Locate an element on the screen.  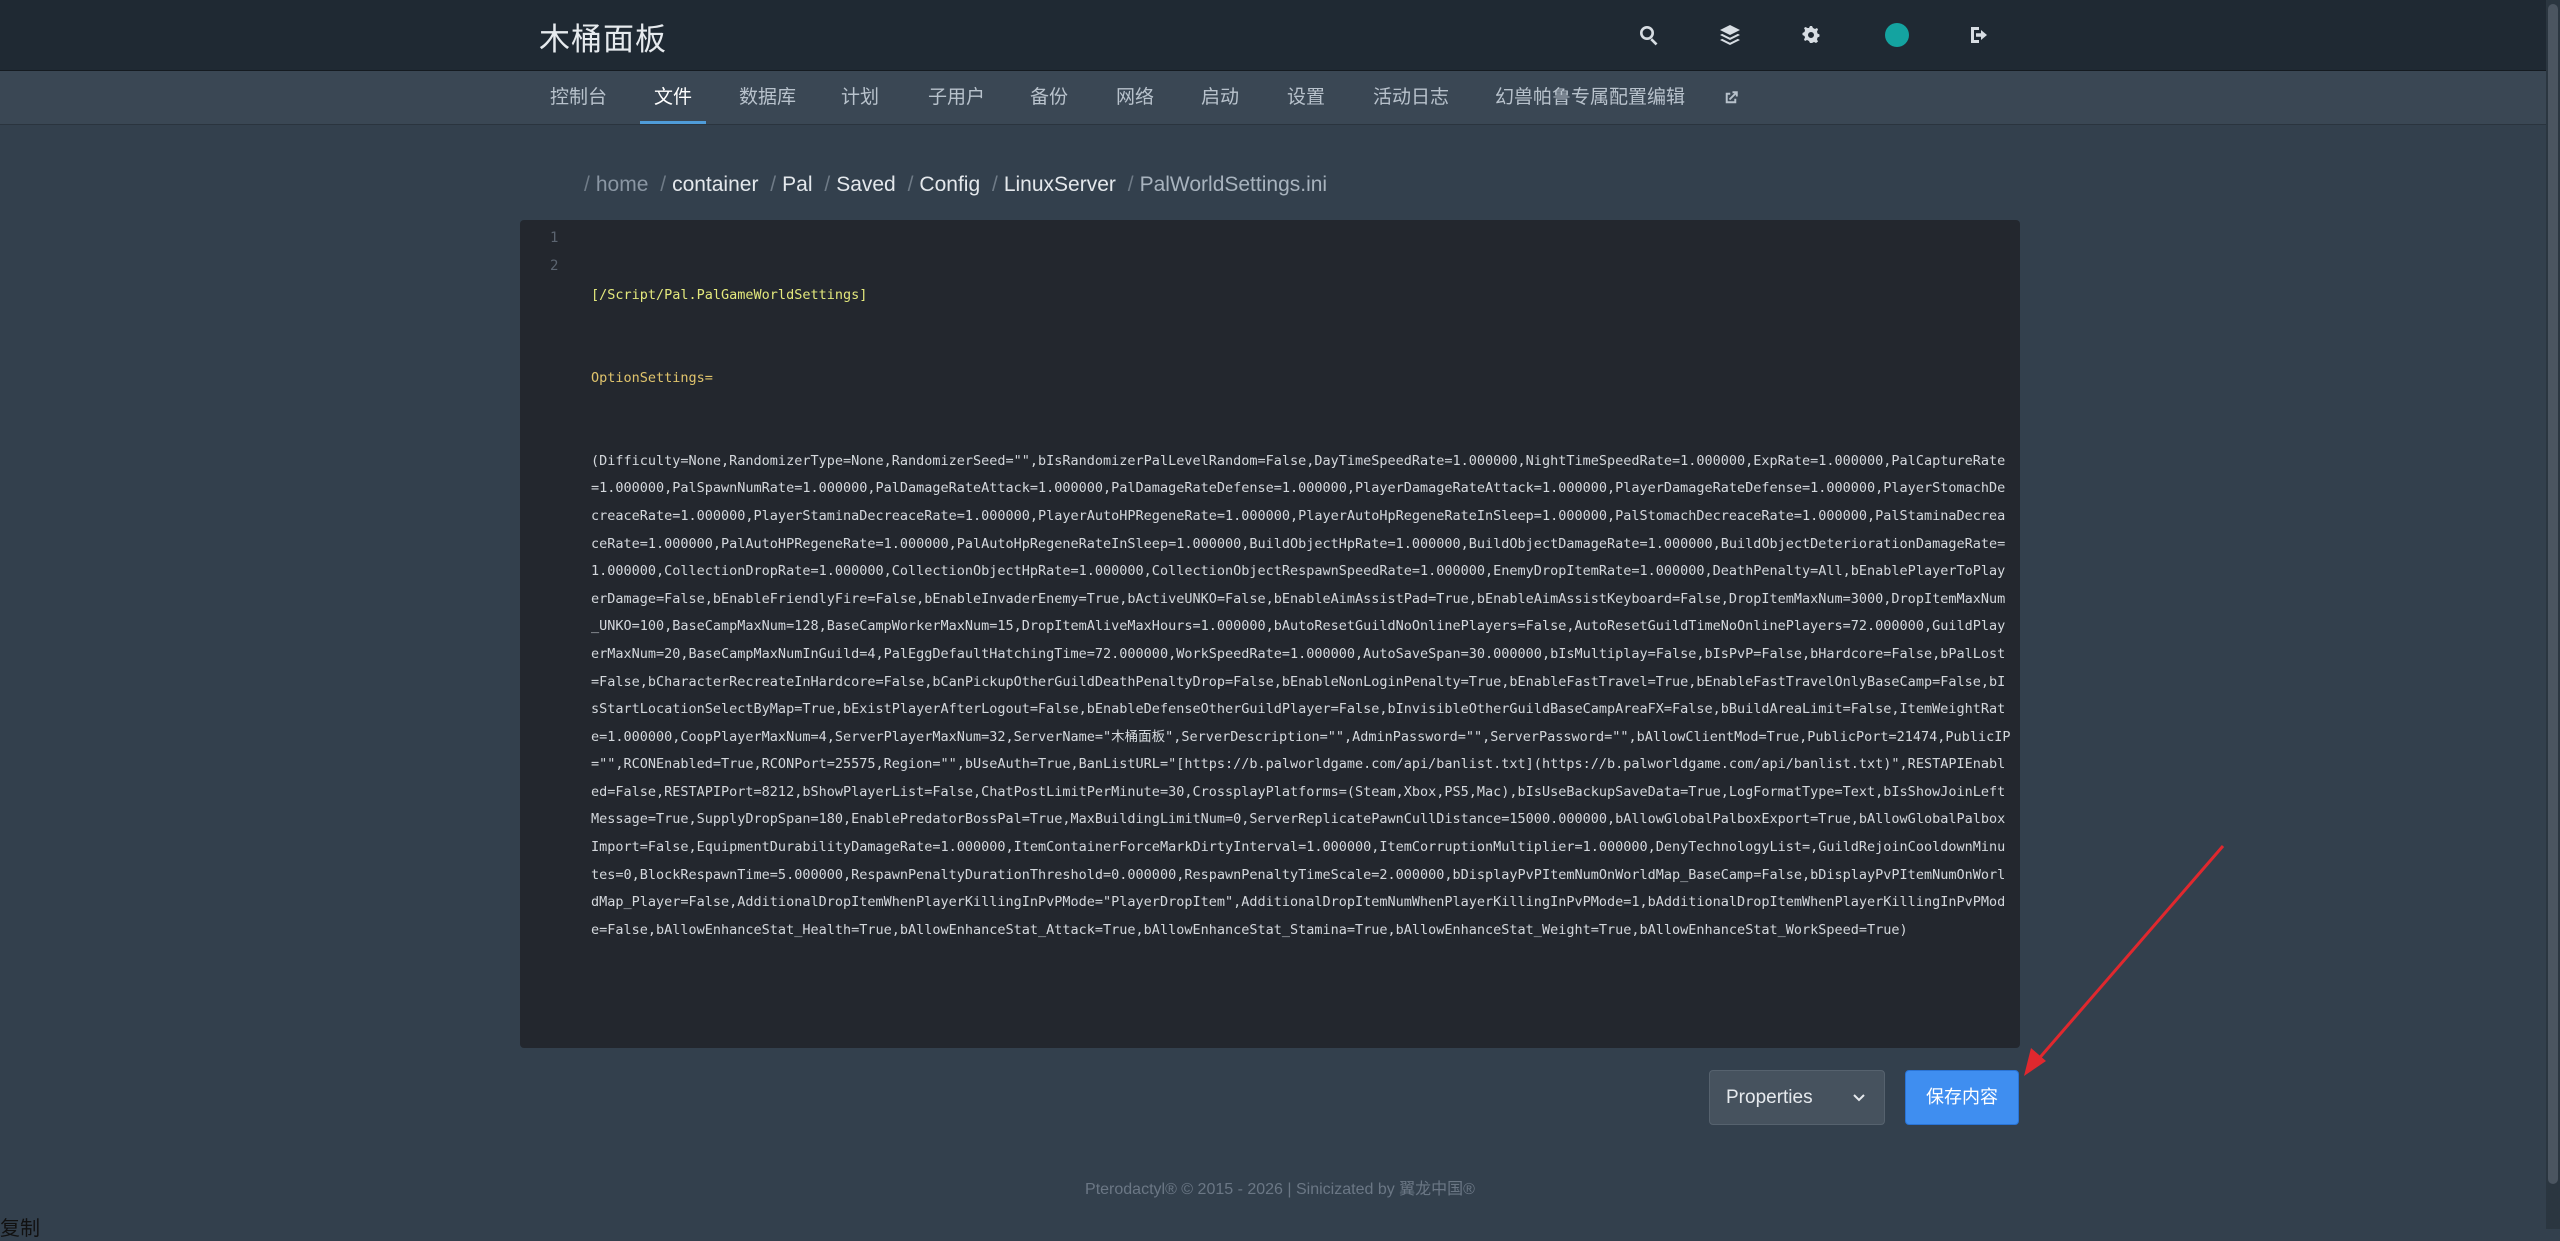
breadcrumb-pal: Pal is located at coordinates (797, 184).